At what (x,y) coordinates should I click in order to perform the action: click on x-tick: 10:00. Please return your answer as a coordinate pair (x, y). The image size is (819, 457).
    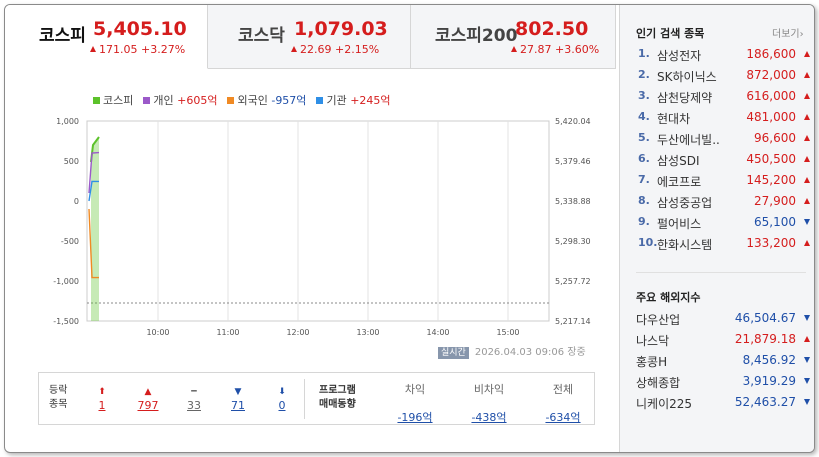
    Looking at the image, I should click on (157, 332).